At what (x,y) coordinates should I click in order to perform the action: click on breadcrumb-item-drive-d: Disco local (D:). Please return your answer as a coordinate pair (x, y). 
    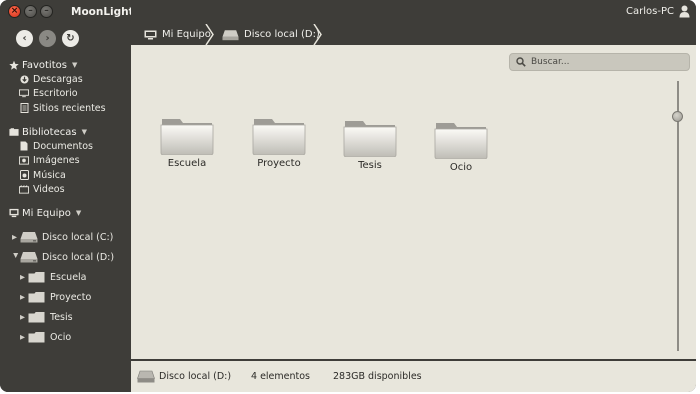
    Looking at the image, I should click on (271, 34).